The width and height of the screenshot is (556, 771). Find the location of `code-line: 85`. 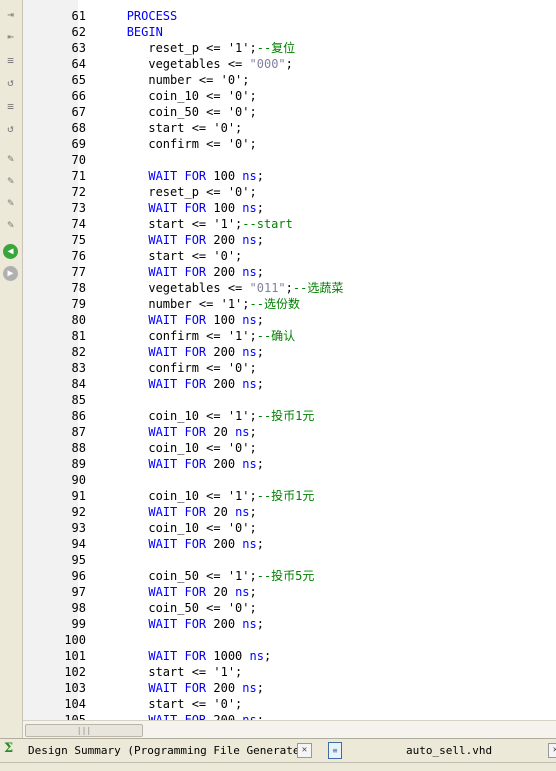

code-line: 85 is located at coordinates (289, 400).